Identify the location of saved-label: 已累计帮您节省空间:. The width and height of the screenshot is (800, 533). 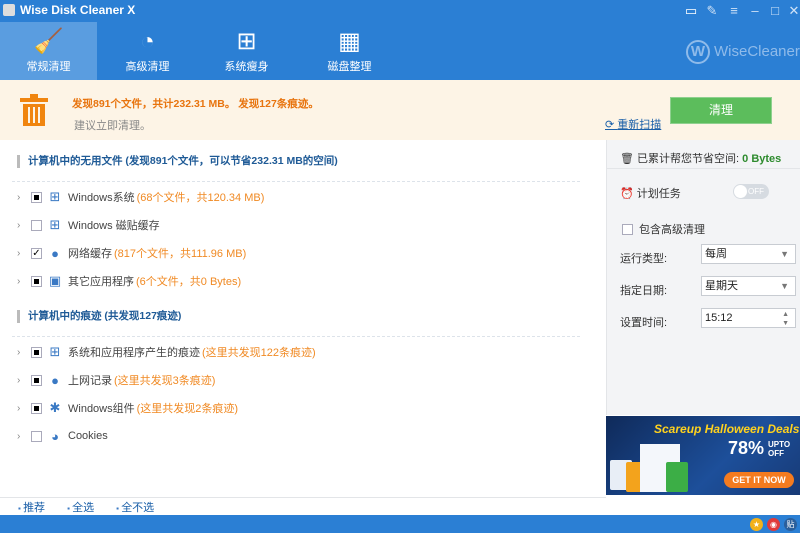
(688, 159).